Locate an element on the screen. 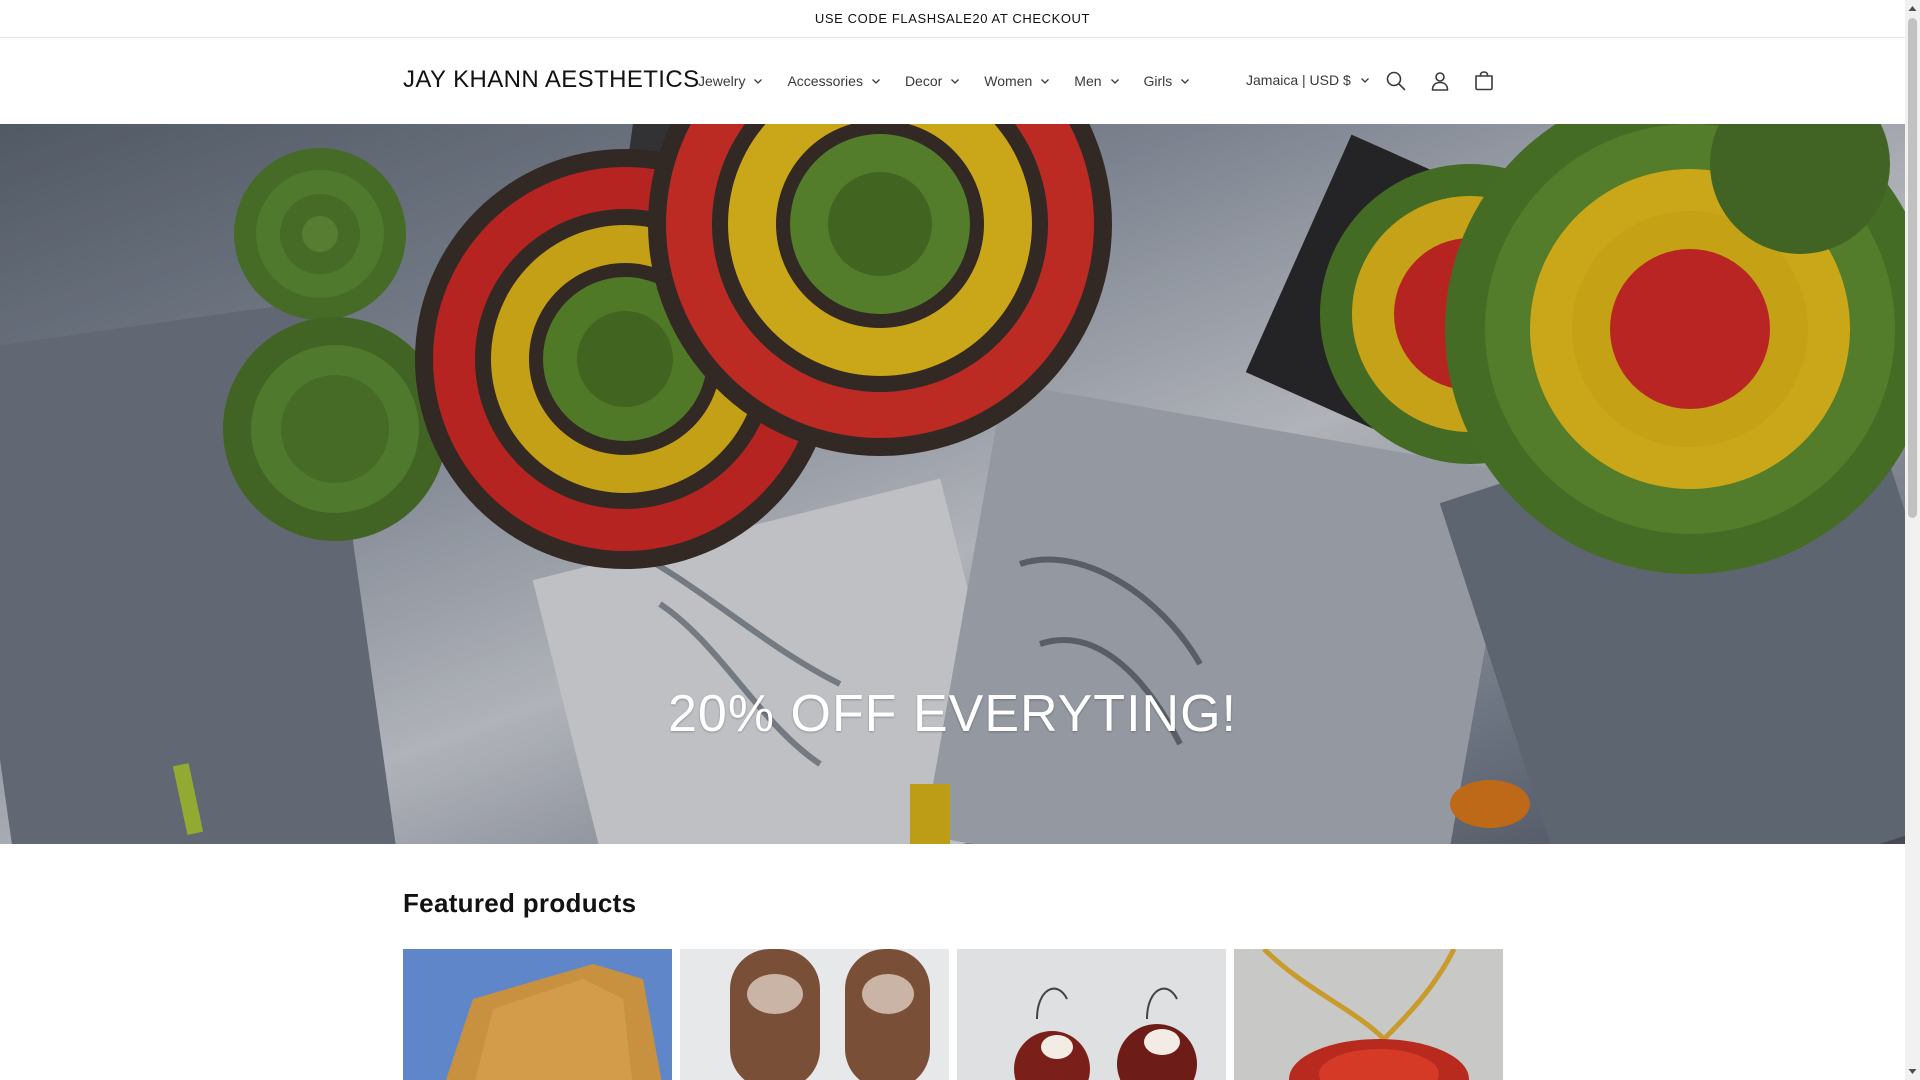 This screenshot has height=1080, width=1920. product-grid is located at coordinates (953, 1014).